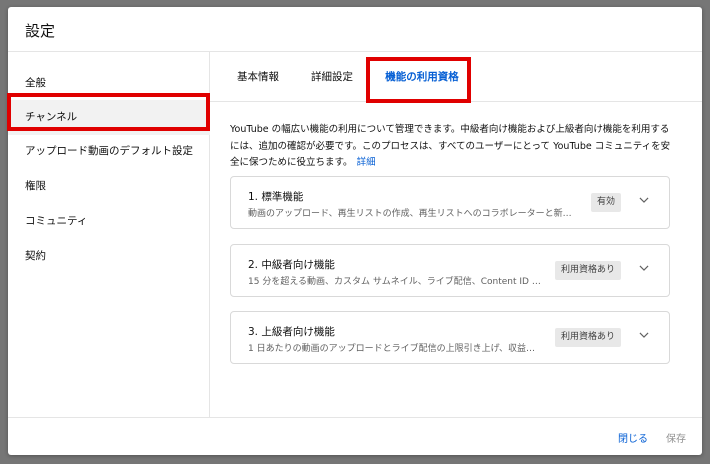 This screenshot has height=464, width=710. I want to click on tab-feature-eligibility: 機能の利用資格, so click(422, 77).